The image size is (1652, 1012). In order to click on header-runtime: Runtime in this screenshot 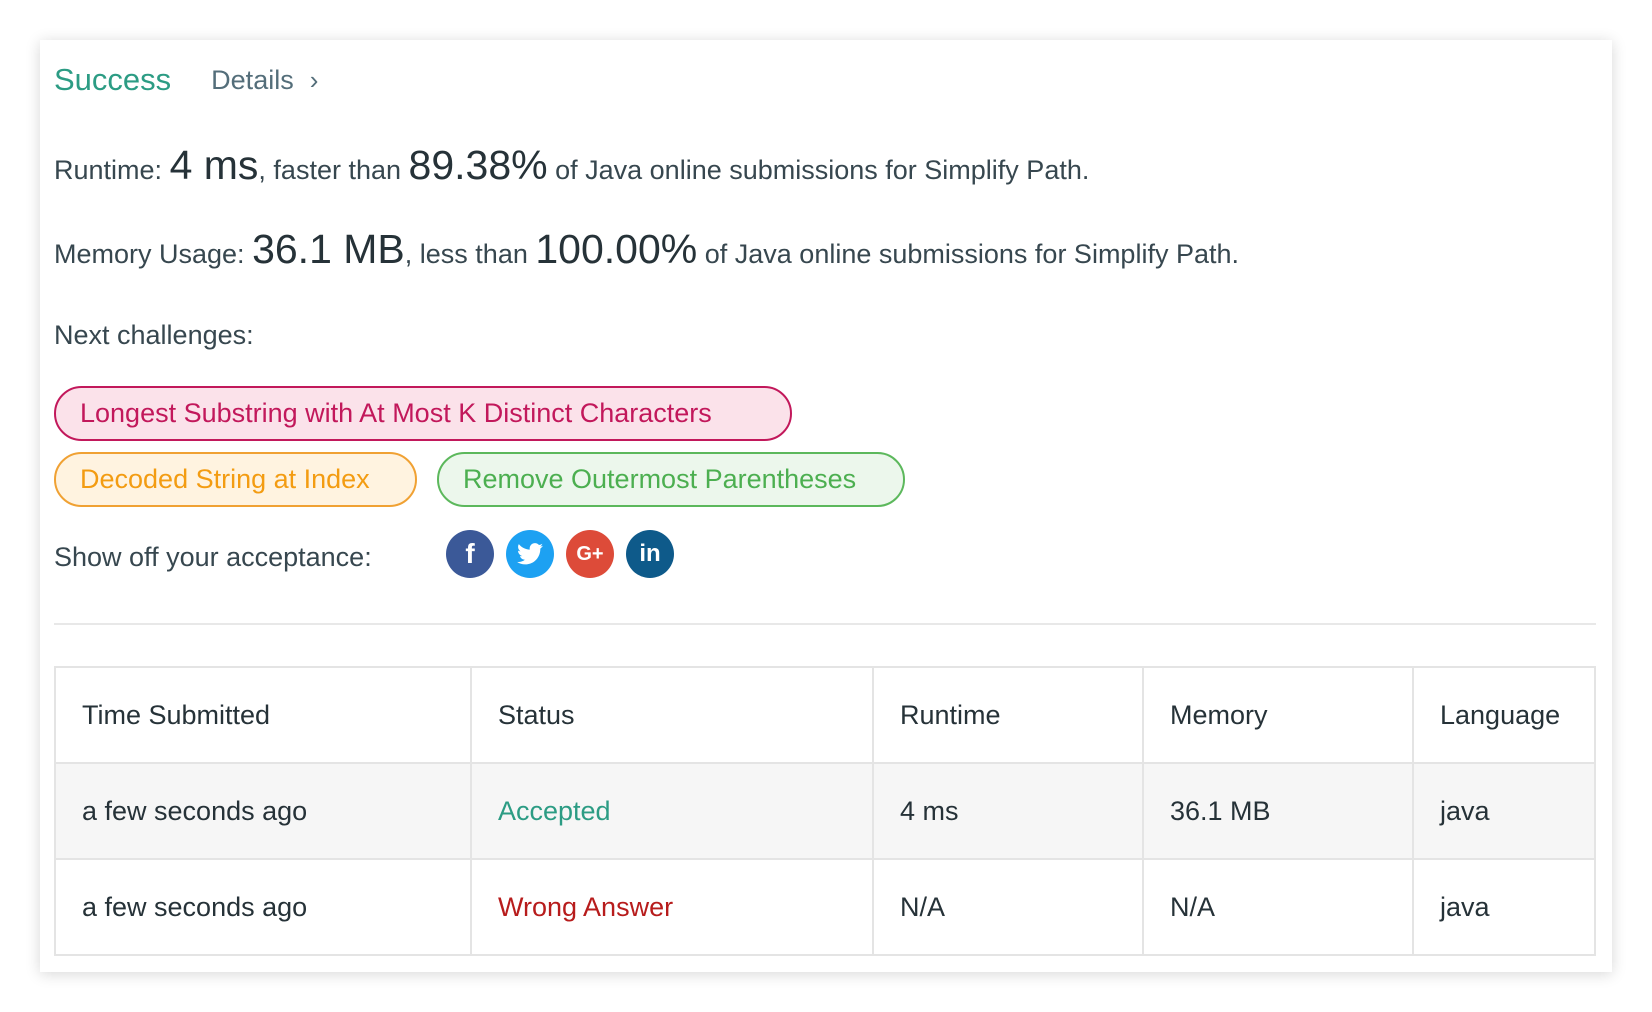, I will do `click(1008, 715)`.